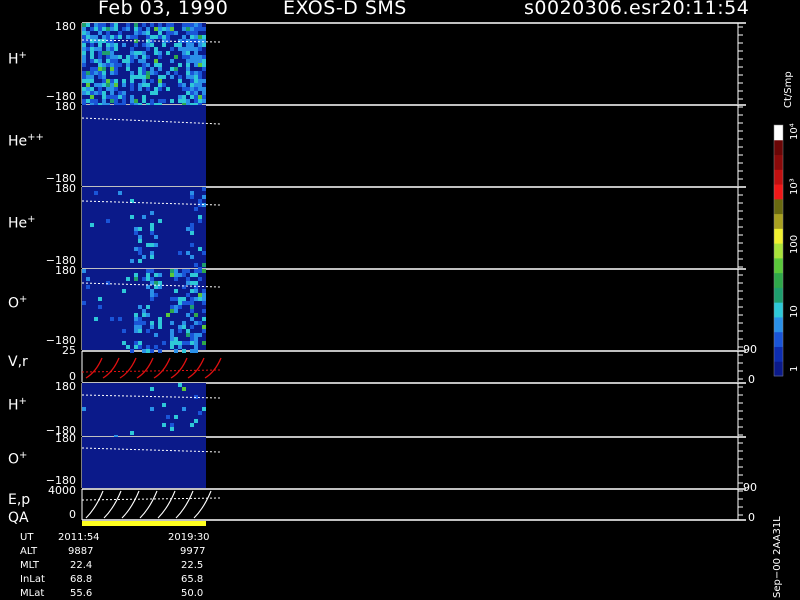  What do you see at coordinates (18, 518) in the screenshot?
I see `panel-label-qa: QA` at bounding box center [18, 518].